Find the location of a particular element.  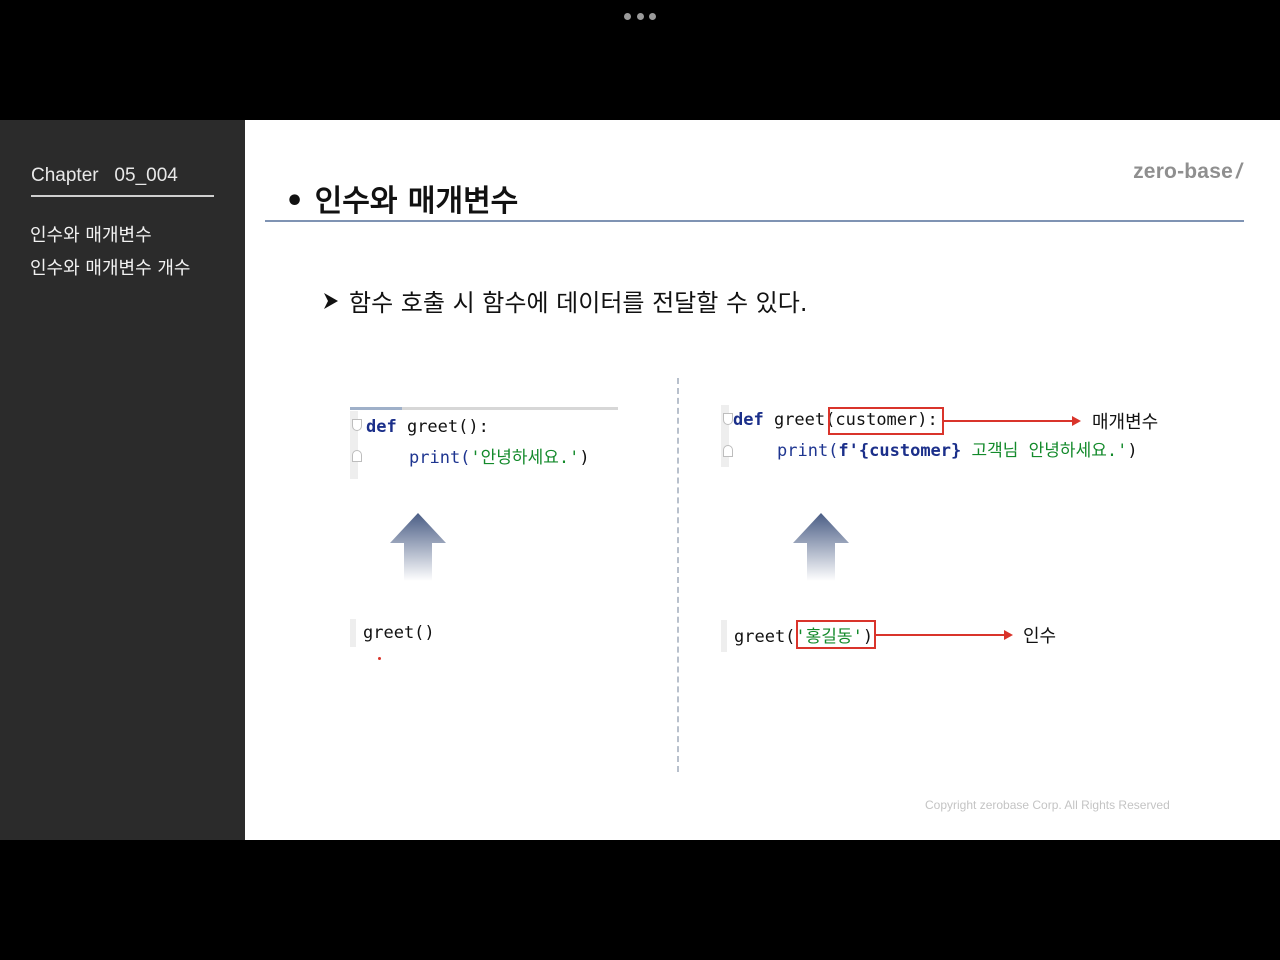

zero-base-logo: zero-base / is located at coordinates (1187, 171).